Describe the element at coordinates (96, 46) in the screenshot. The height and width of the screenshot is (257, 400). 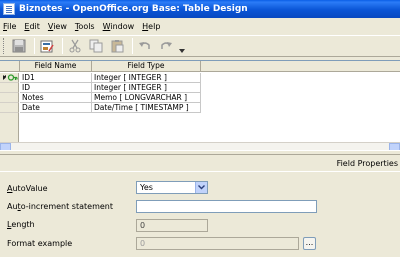
I see `copy-icon` at that location.